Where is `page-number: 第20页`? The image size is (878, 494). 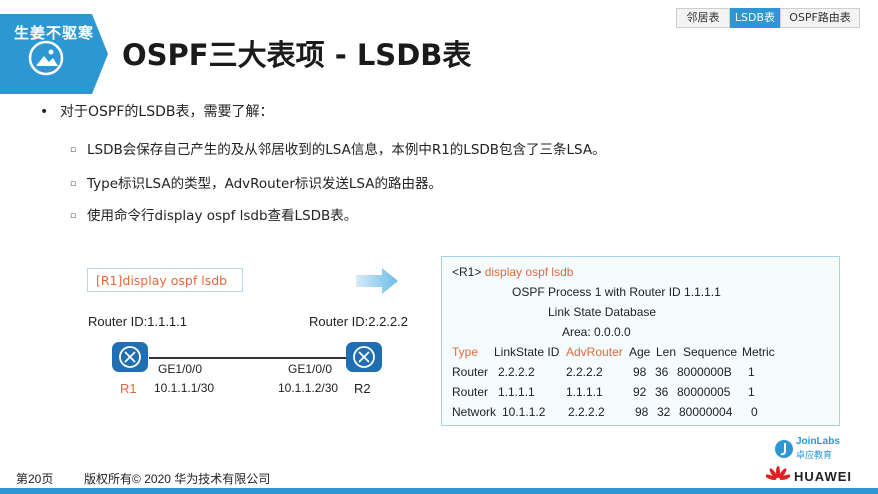
page-number: 第20页 is located at coordinates (35, 479).